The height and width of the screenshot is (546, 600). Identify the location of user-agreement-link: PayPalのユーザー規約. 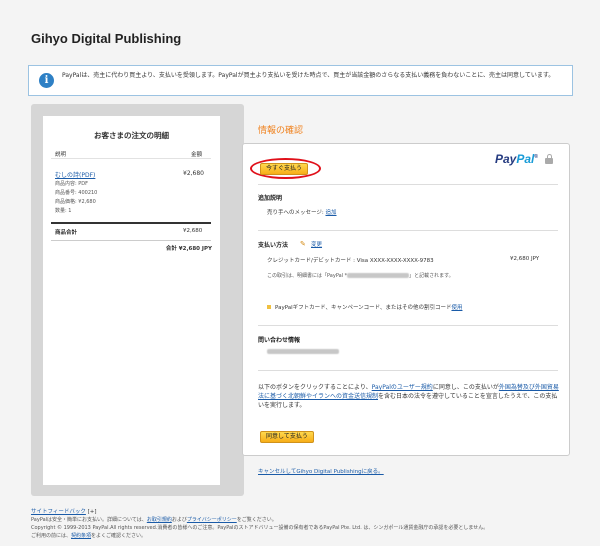
(402, 387).